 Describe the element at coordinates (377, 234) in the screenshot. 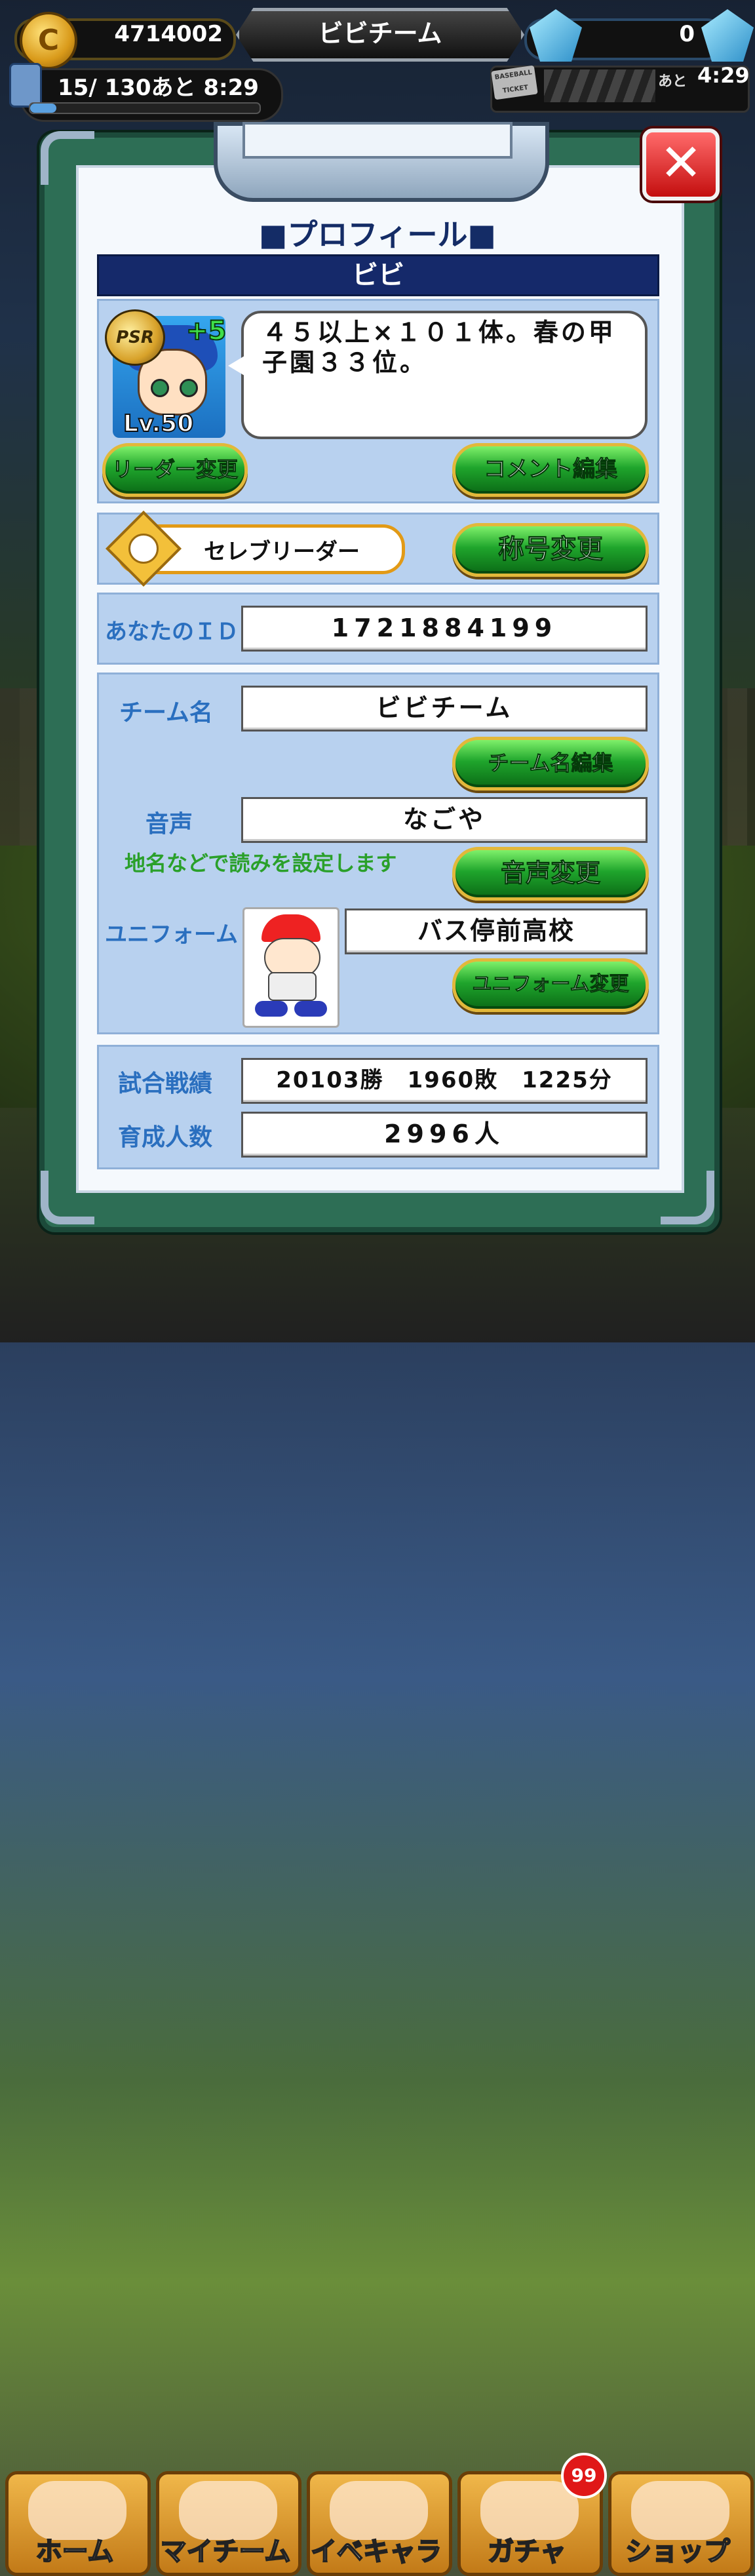

I see `page-title: ■プロフィール■` at that location.